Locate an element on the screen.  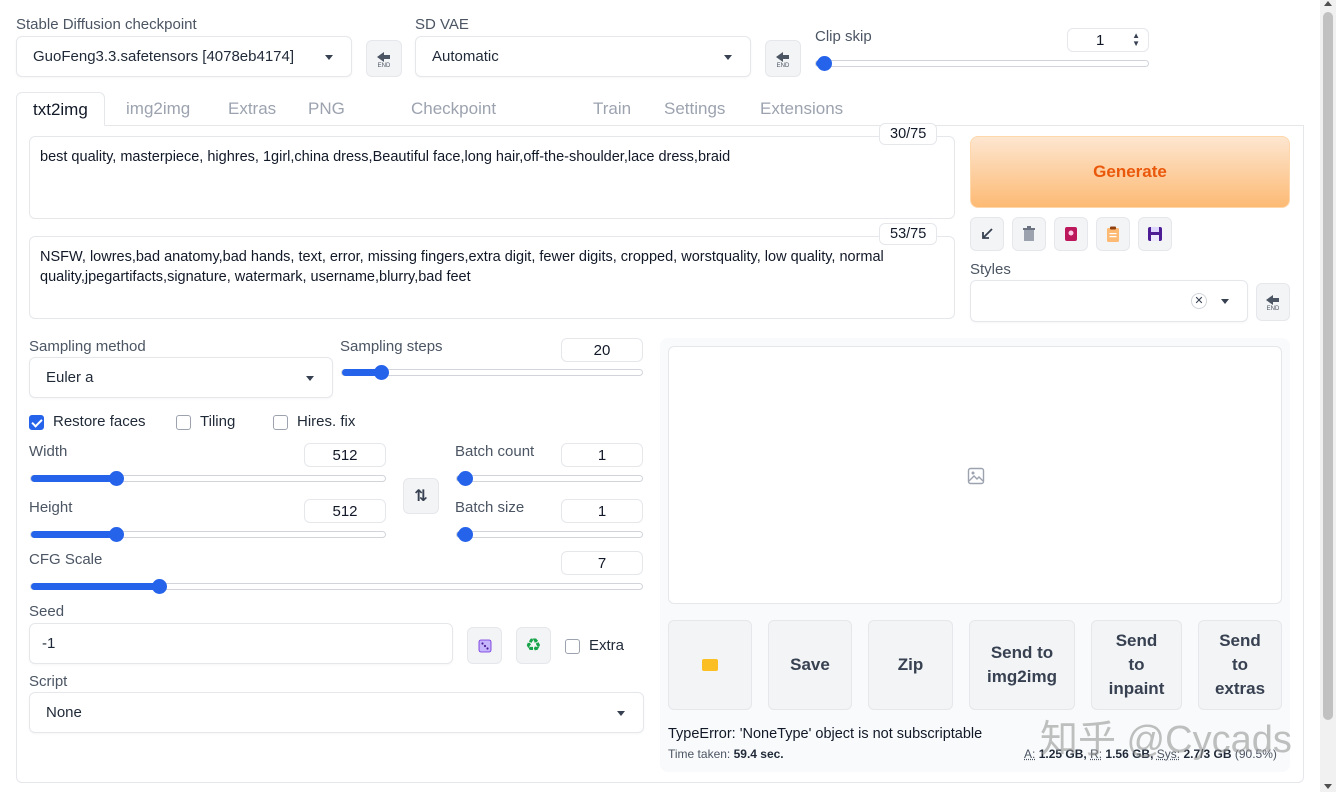
spinner-icon: ▲ ▼ is located at coordinates (1136, 40).